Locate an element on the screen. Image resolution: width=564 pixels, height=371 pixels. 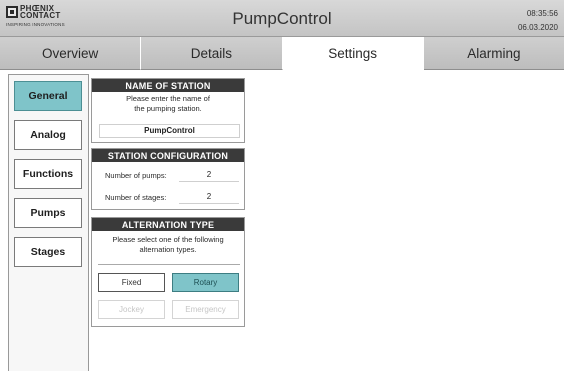
alternation-fixed-button: Fixed is located at coordinates (131, 282).